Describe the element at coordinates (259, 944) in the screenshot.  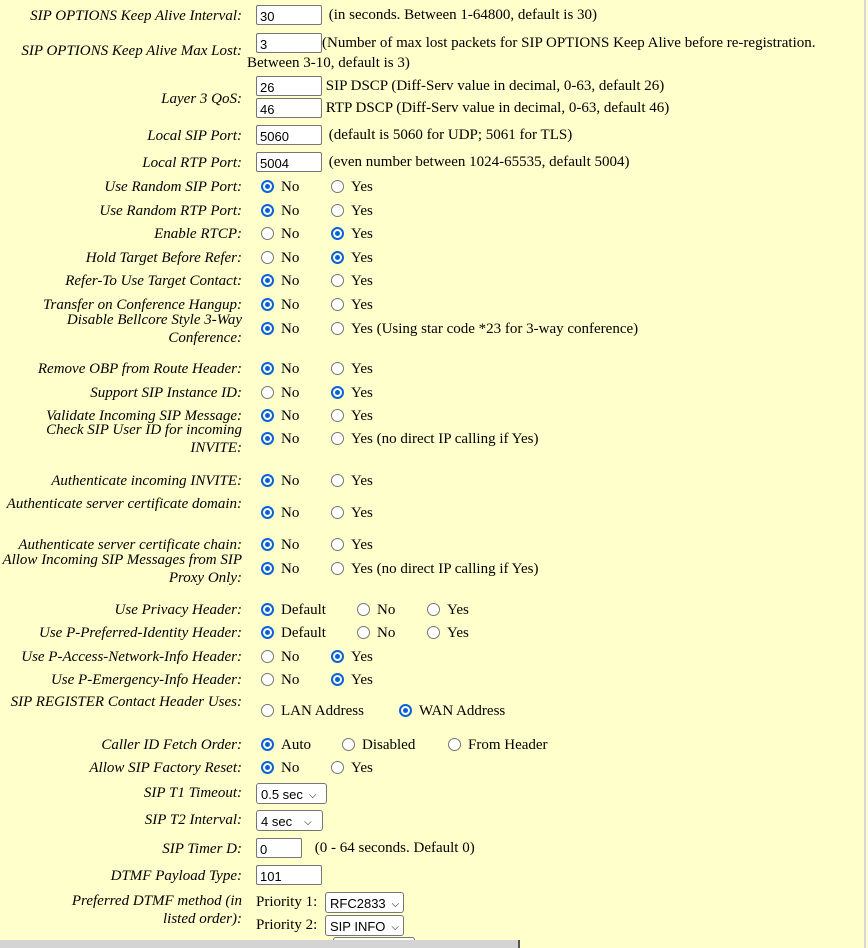
I see `horizontal-scrollbar` at that location.